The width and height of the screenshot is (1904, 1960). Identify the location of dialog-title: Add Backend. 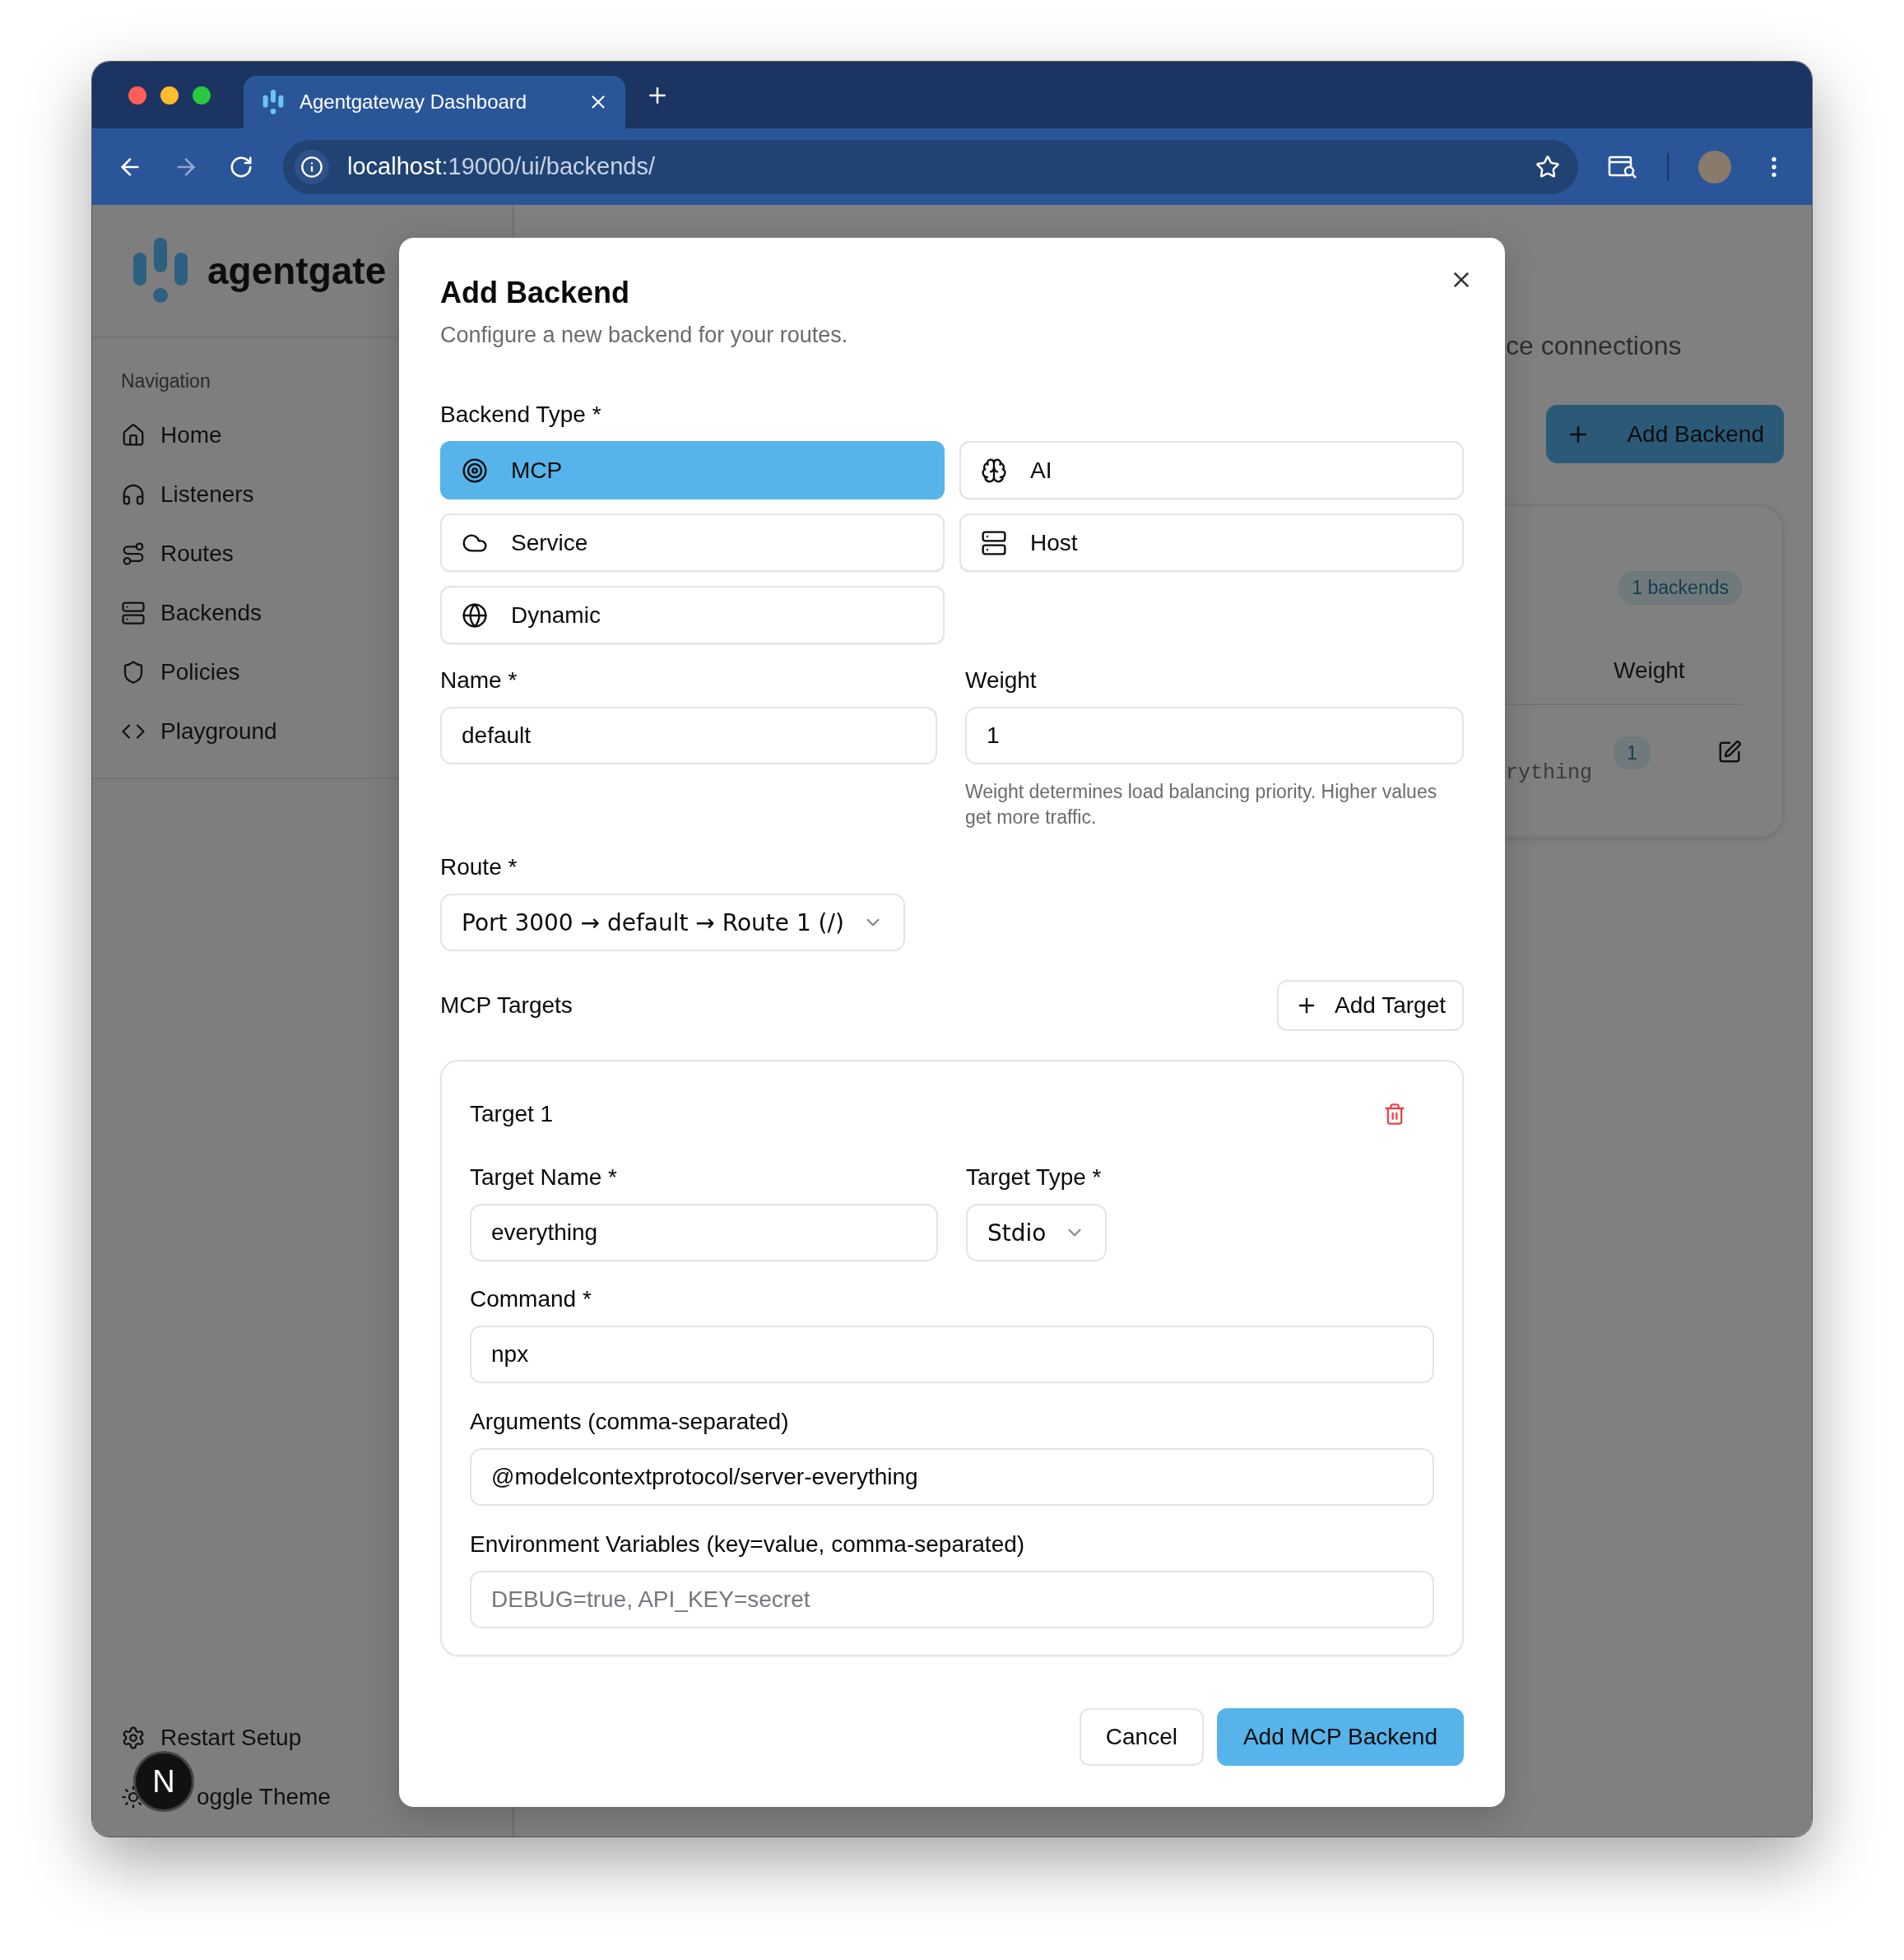
(535, 293).